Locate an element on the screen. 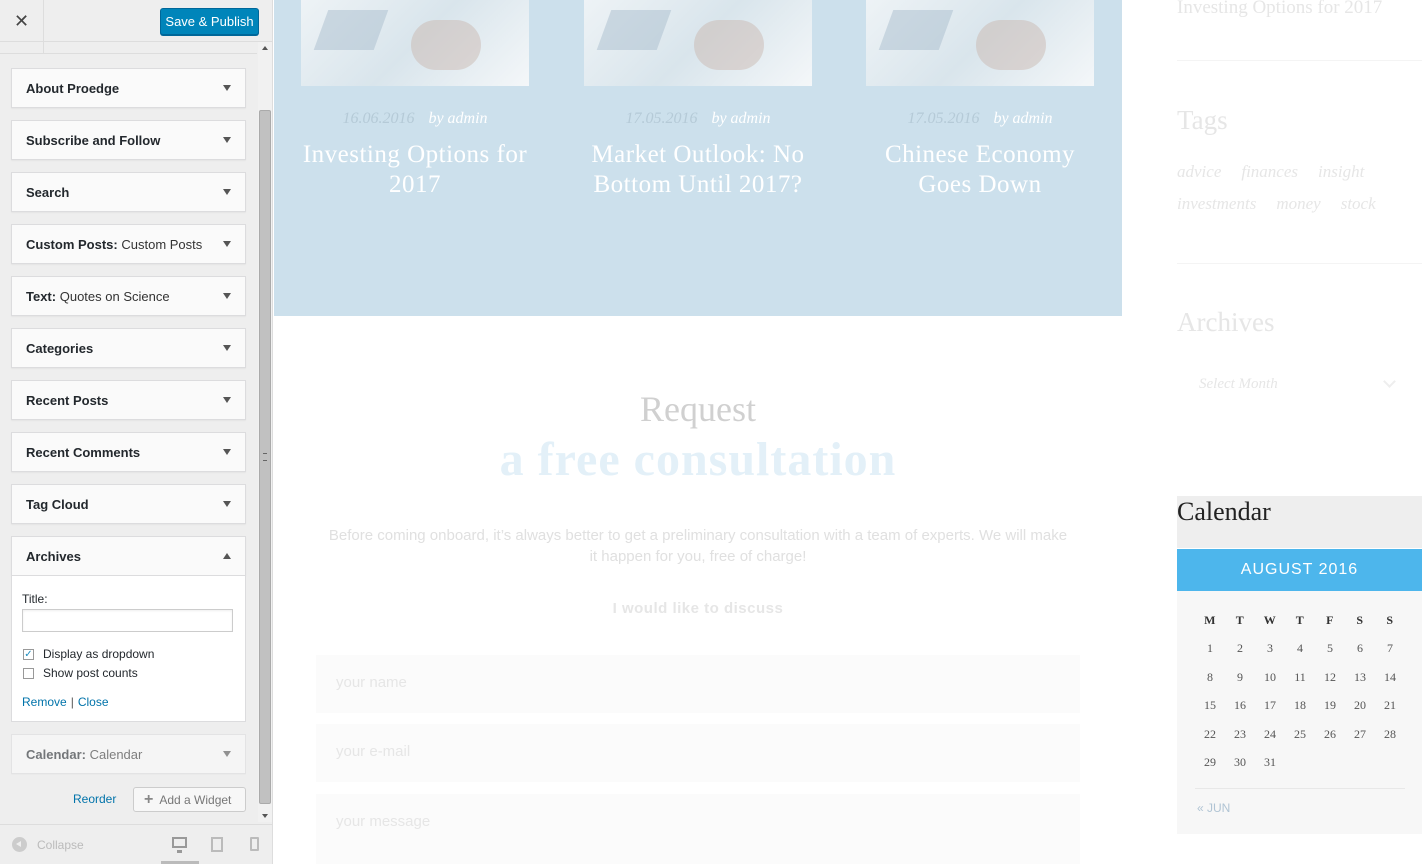  widget-item: Categories is located at coordinates (128, 348).